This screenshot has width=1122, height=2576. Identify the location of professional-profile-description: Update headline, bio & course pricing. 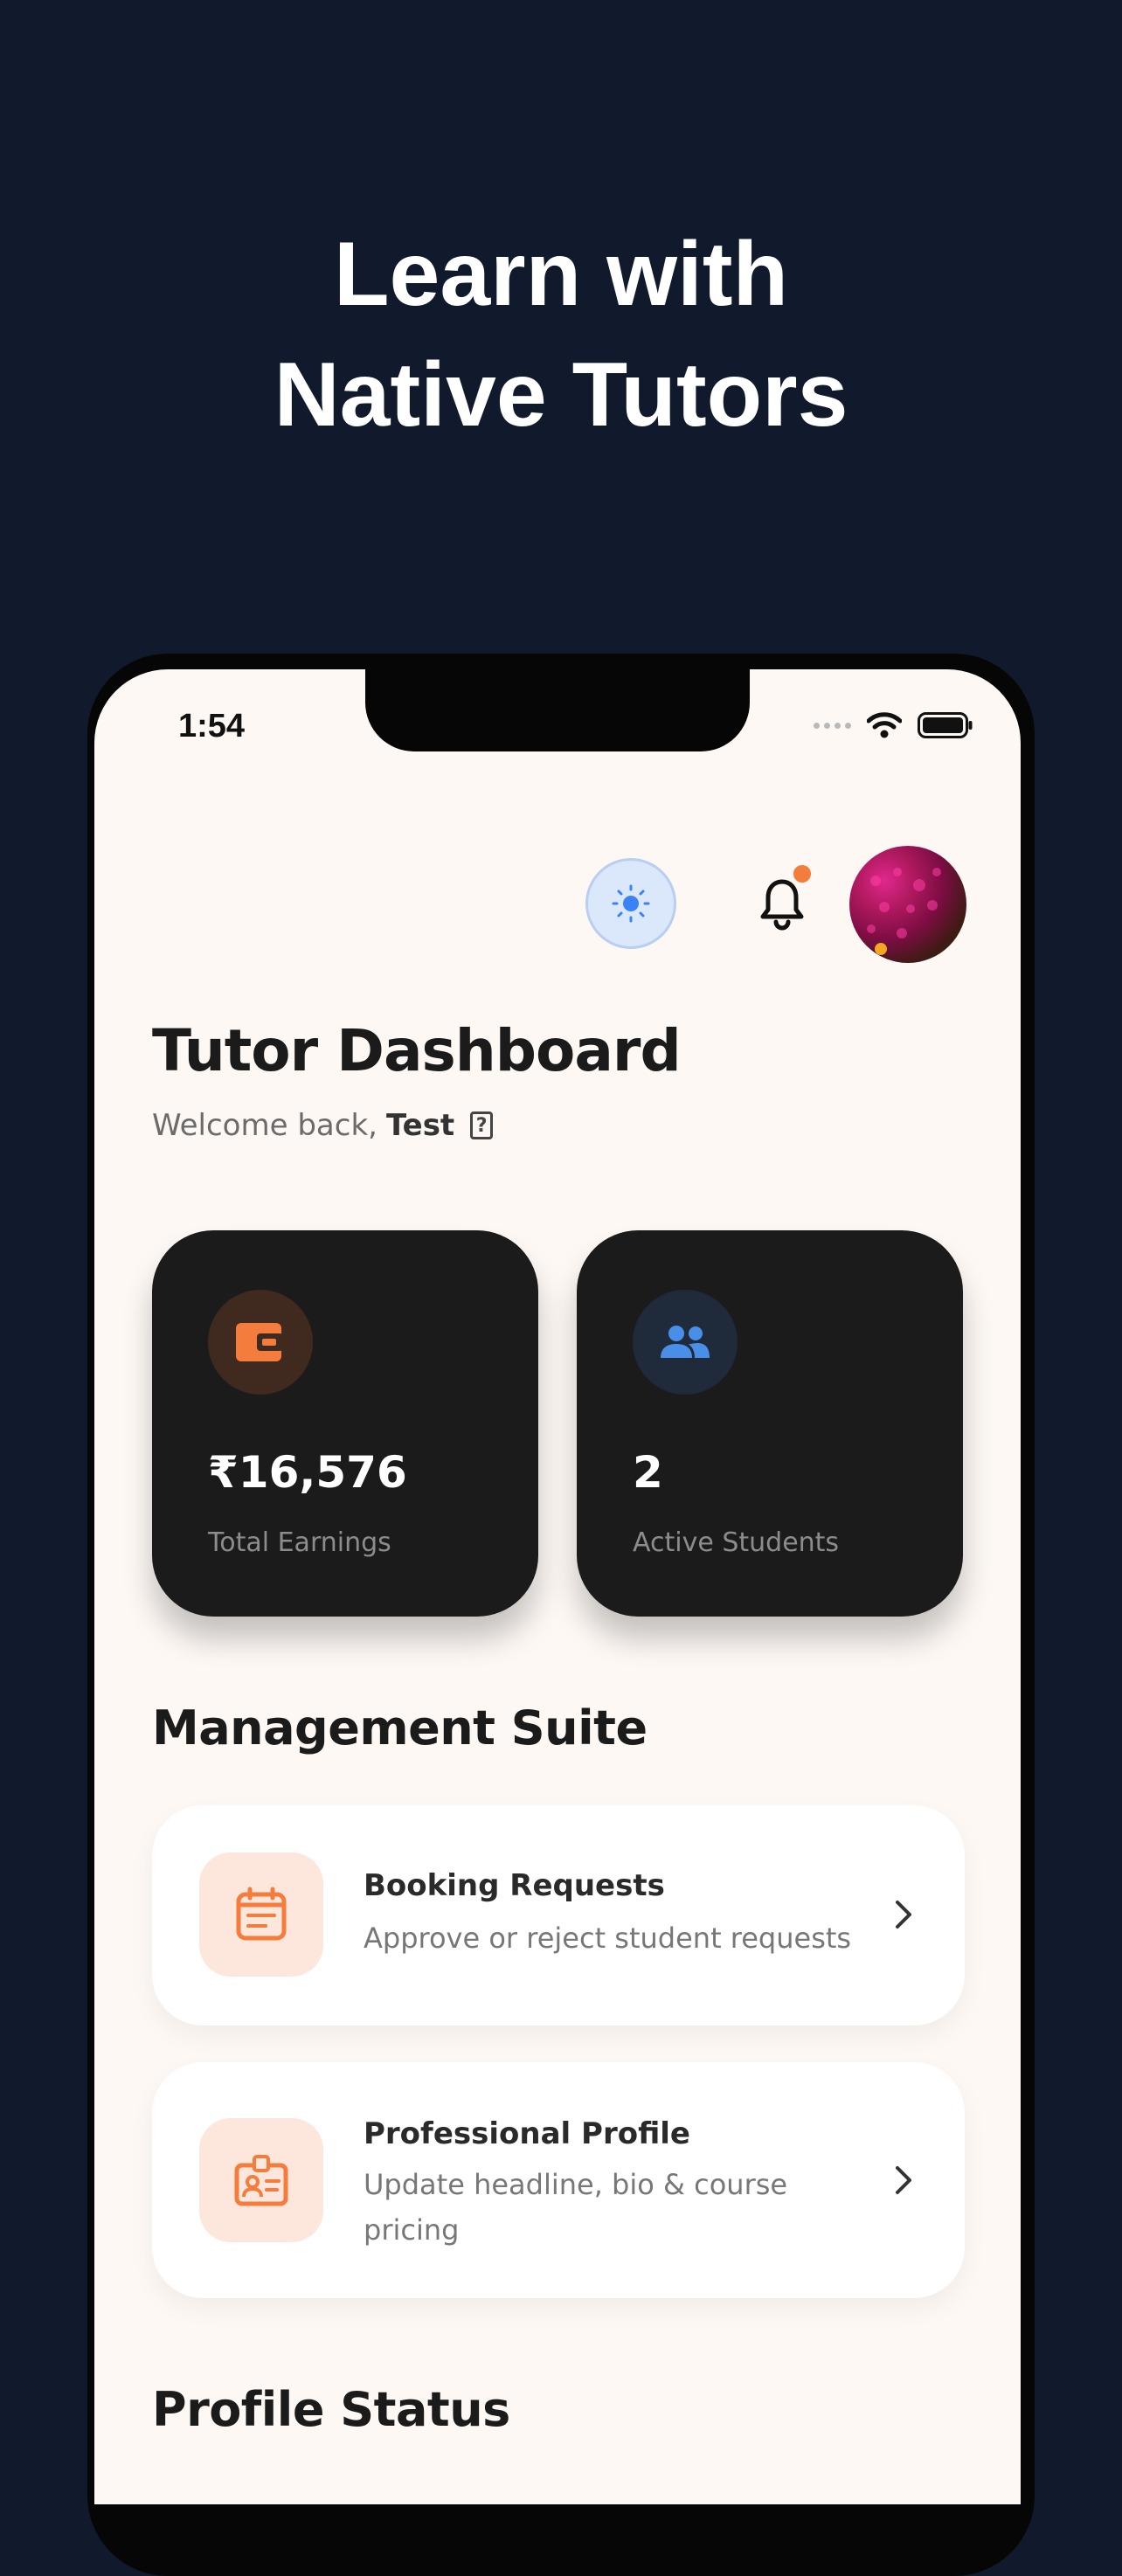
(576, 2207).